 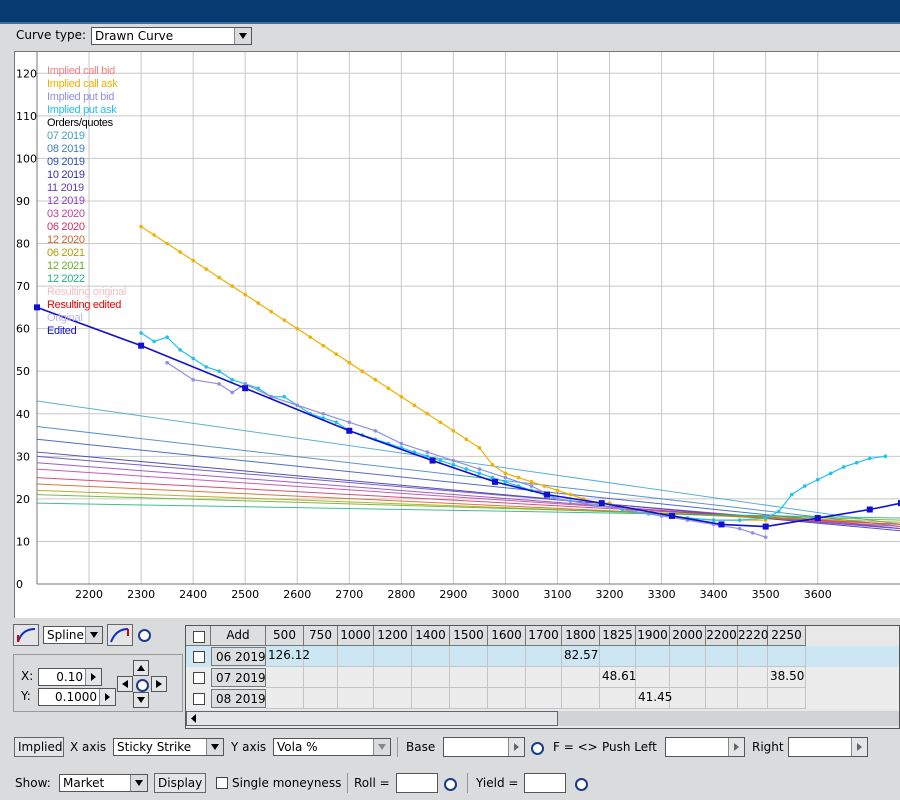 I want to click on column-header: 1500, so click(x=469, y=636).